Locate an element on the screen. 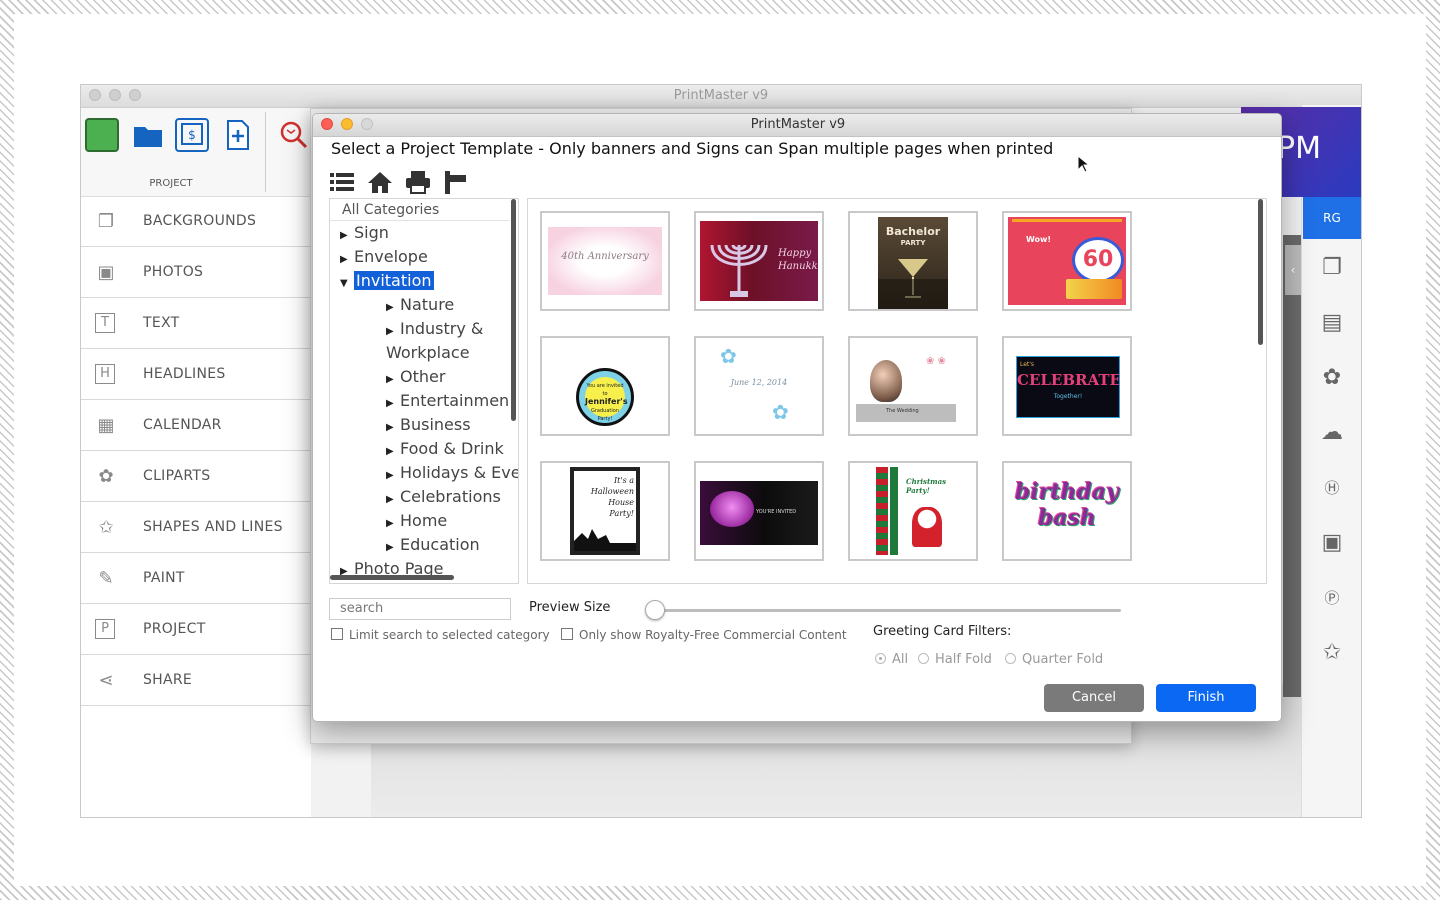 The width and height of the screenshot is (1440, 900). sidebar-item-label: TEXT is located at coordinates (161, 323).